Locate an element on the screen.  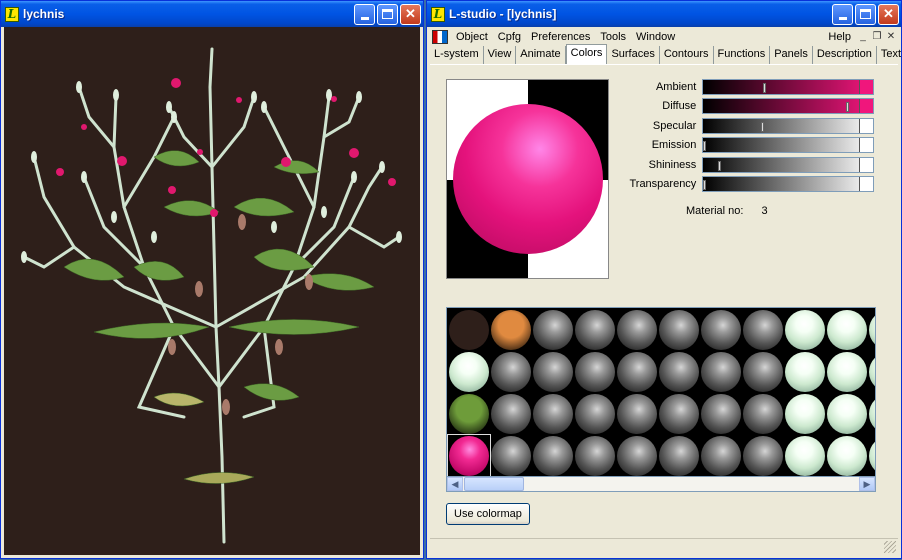
use-colormap-button: Use colormap is located at coordinates (488, 514).